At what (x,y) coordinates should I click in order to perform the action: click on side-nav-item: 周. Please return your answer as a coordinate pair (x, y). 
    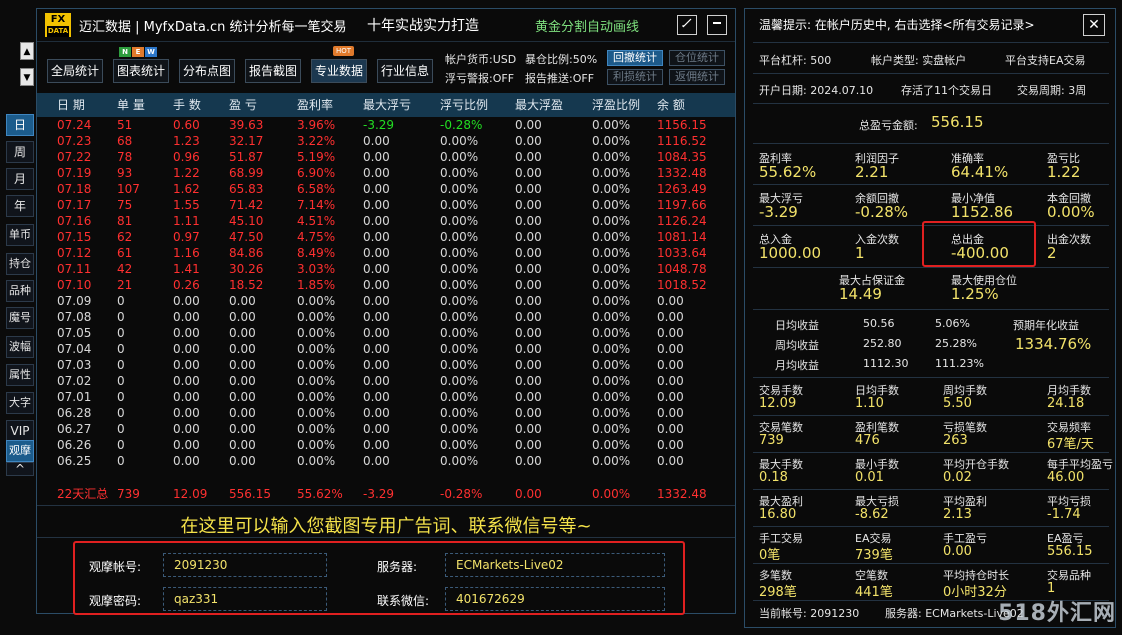
    Looking at the image, I should click on (20, 152).